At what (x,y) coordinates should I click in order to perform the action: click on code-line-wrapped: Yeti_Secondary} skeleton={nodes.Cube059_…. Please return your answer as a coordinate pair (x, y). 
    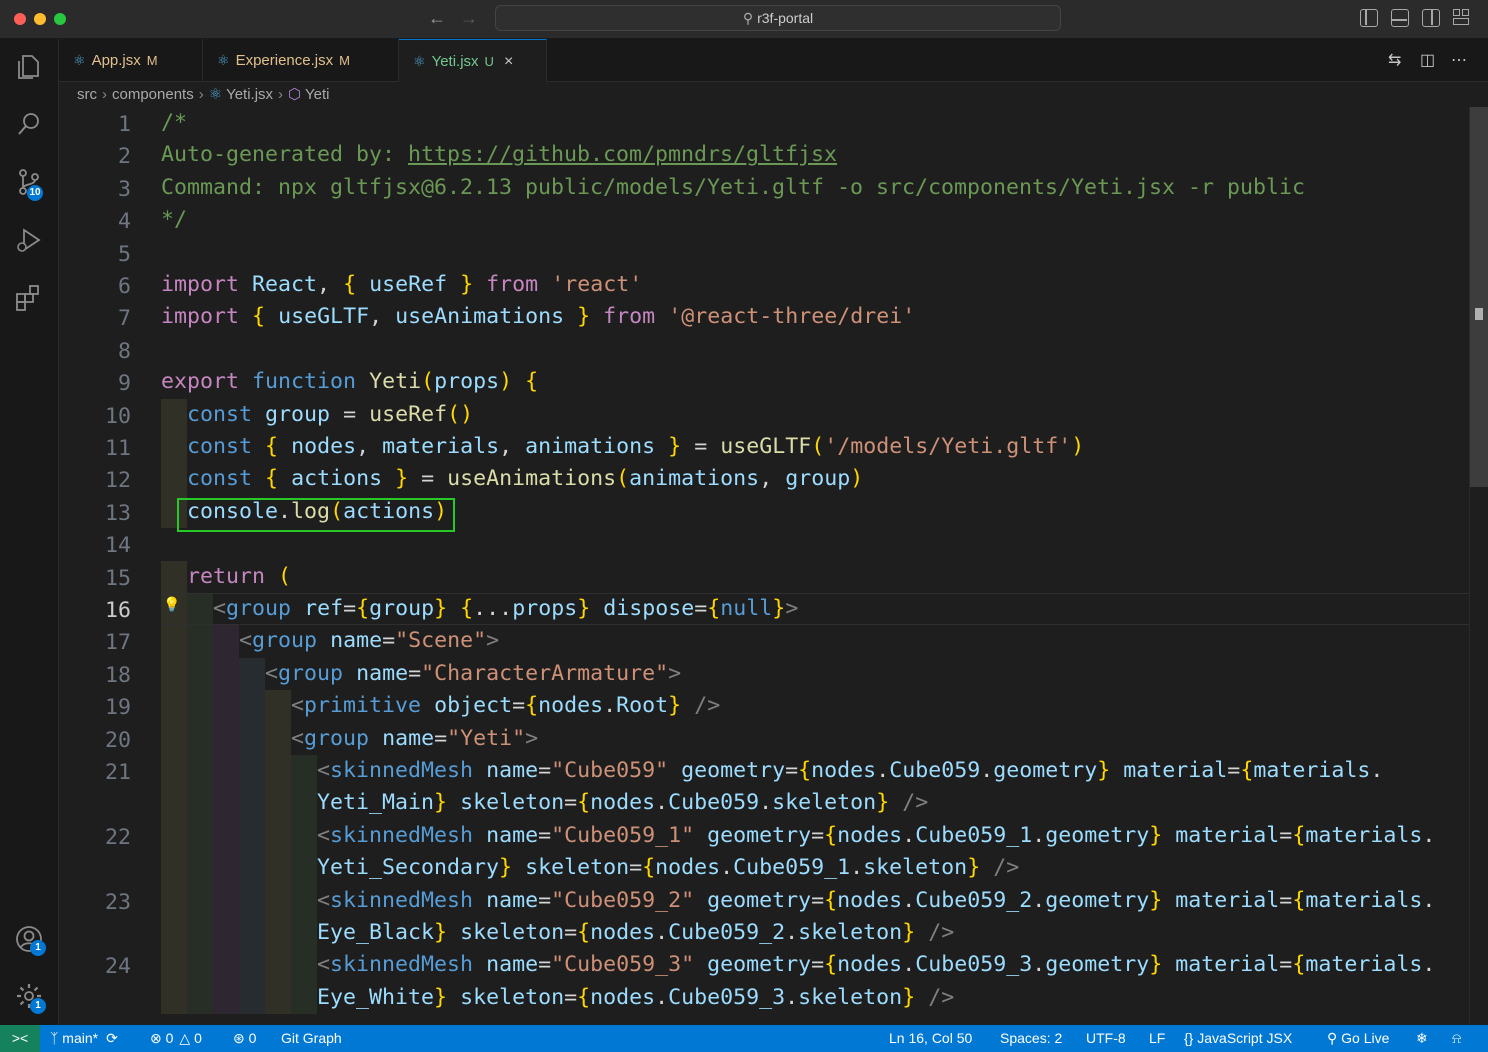
    Looking at the image, I should click on (590, 868).